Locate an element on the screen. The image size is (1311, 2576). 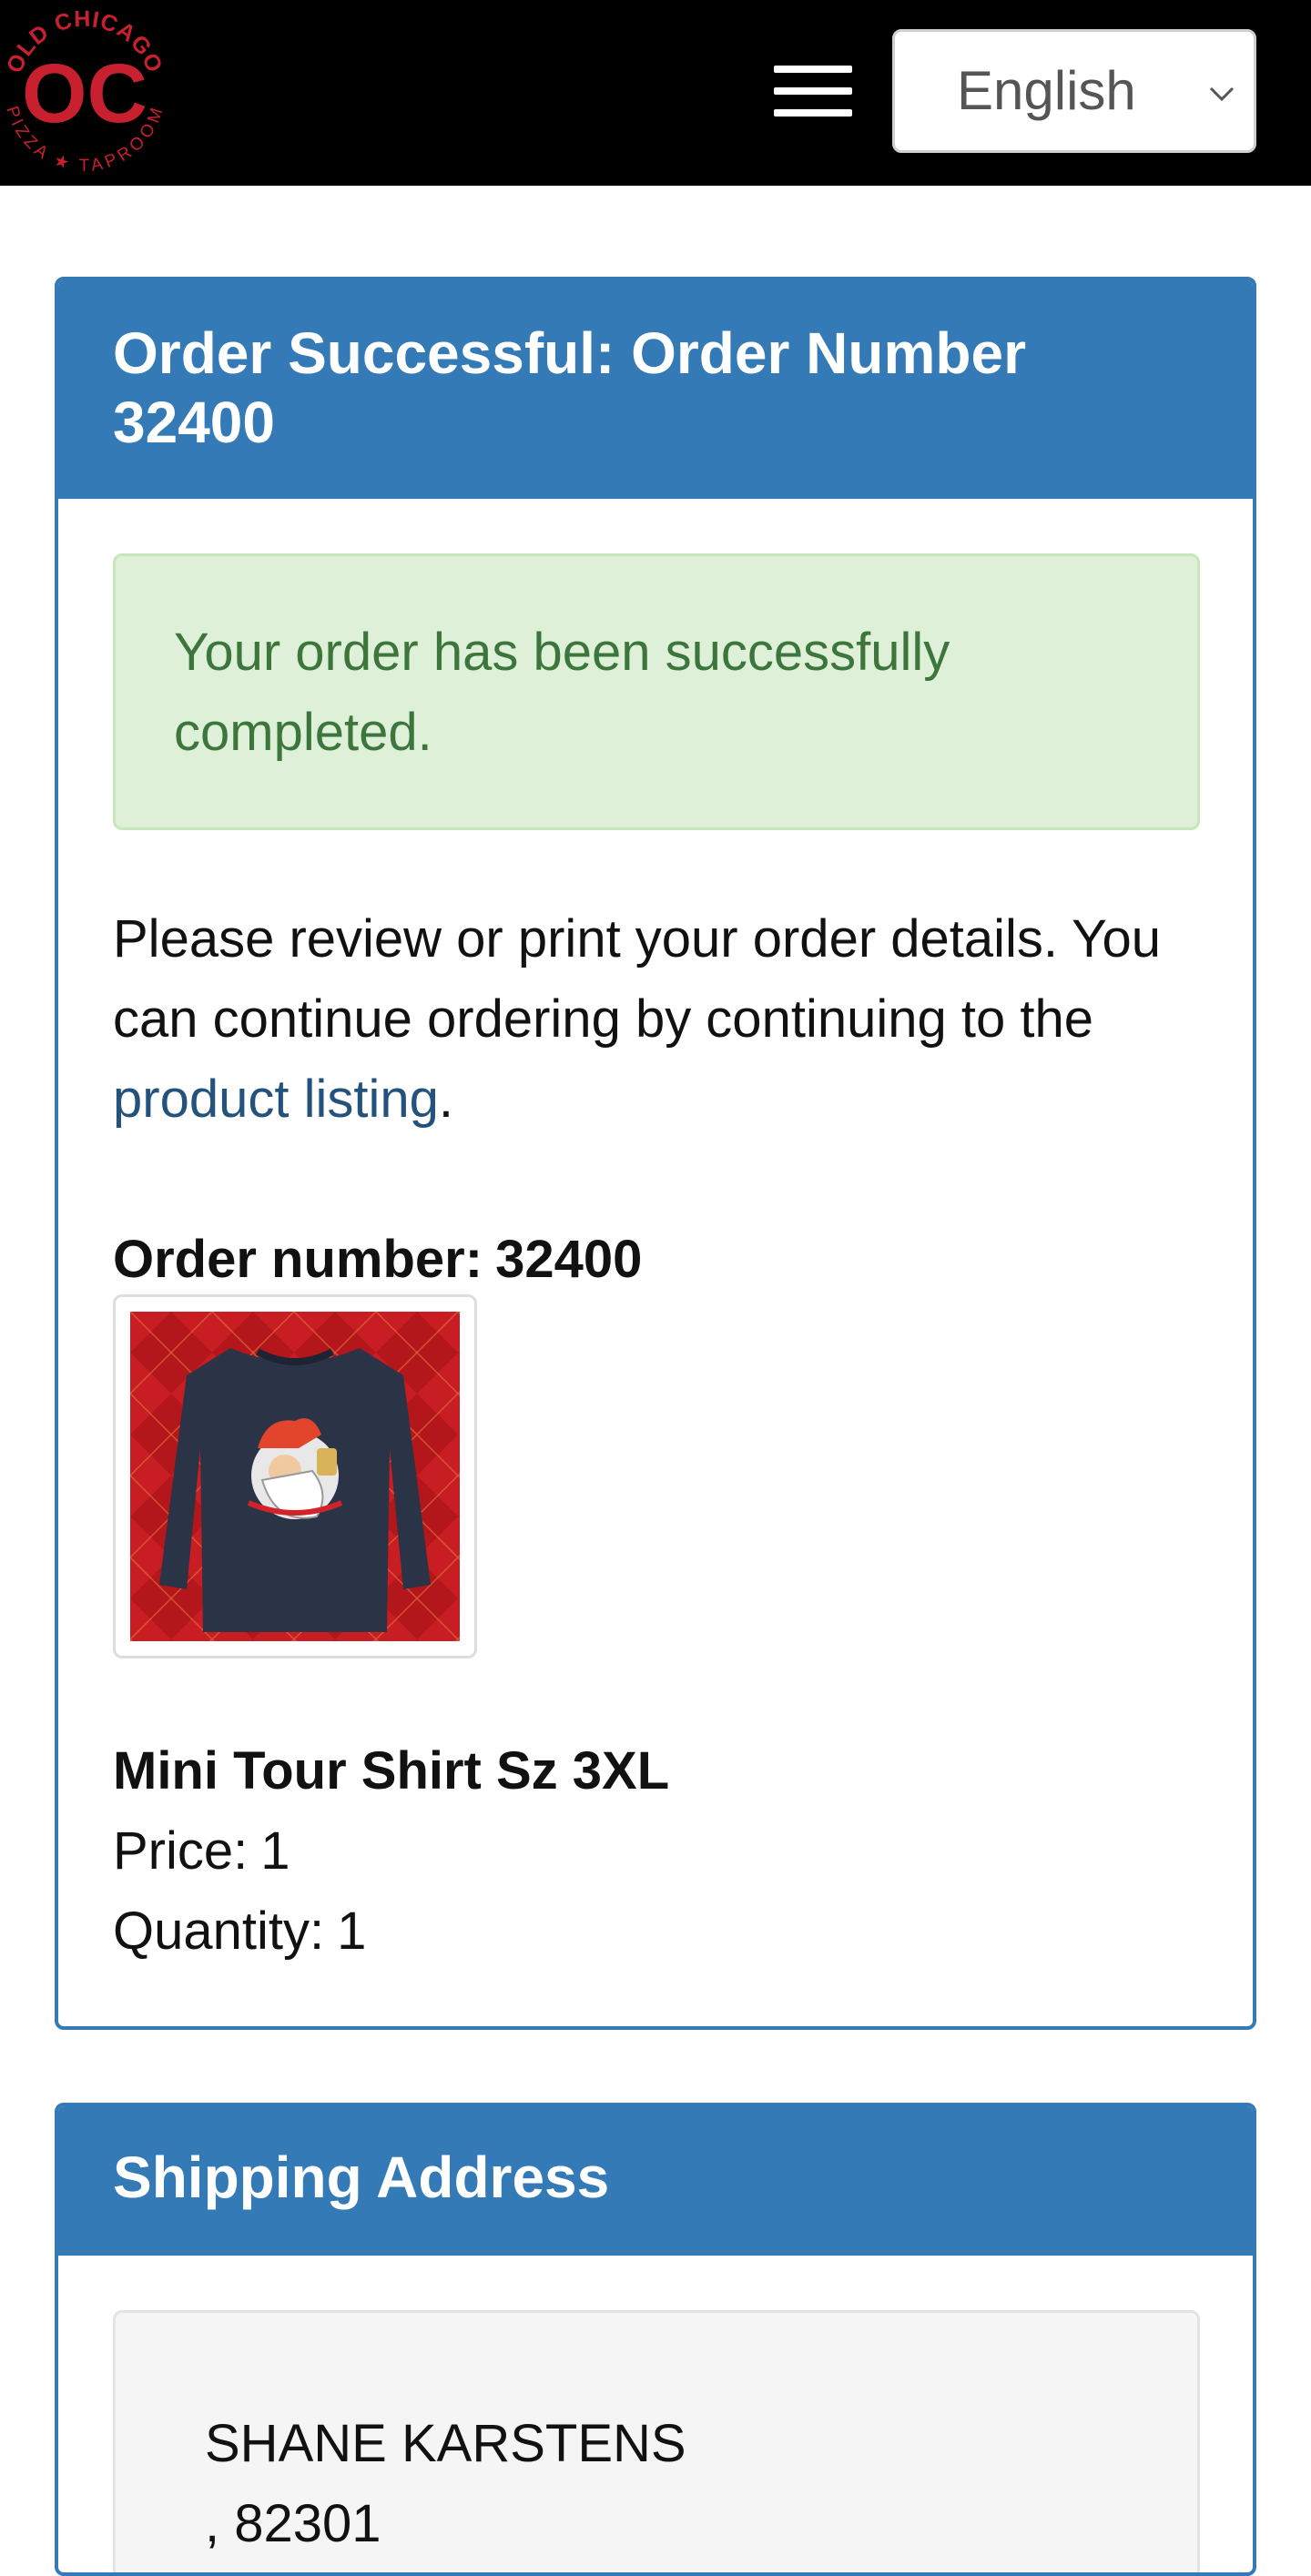
product-price: Price: 1 is located at coordinates (201, 1851).